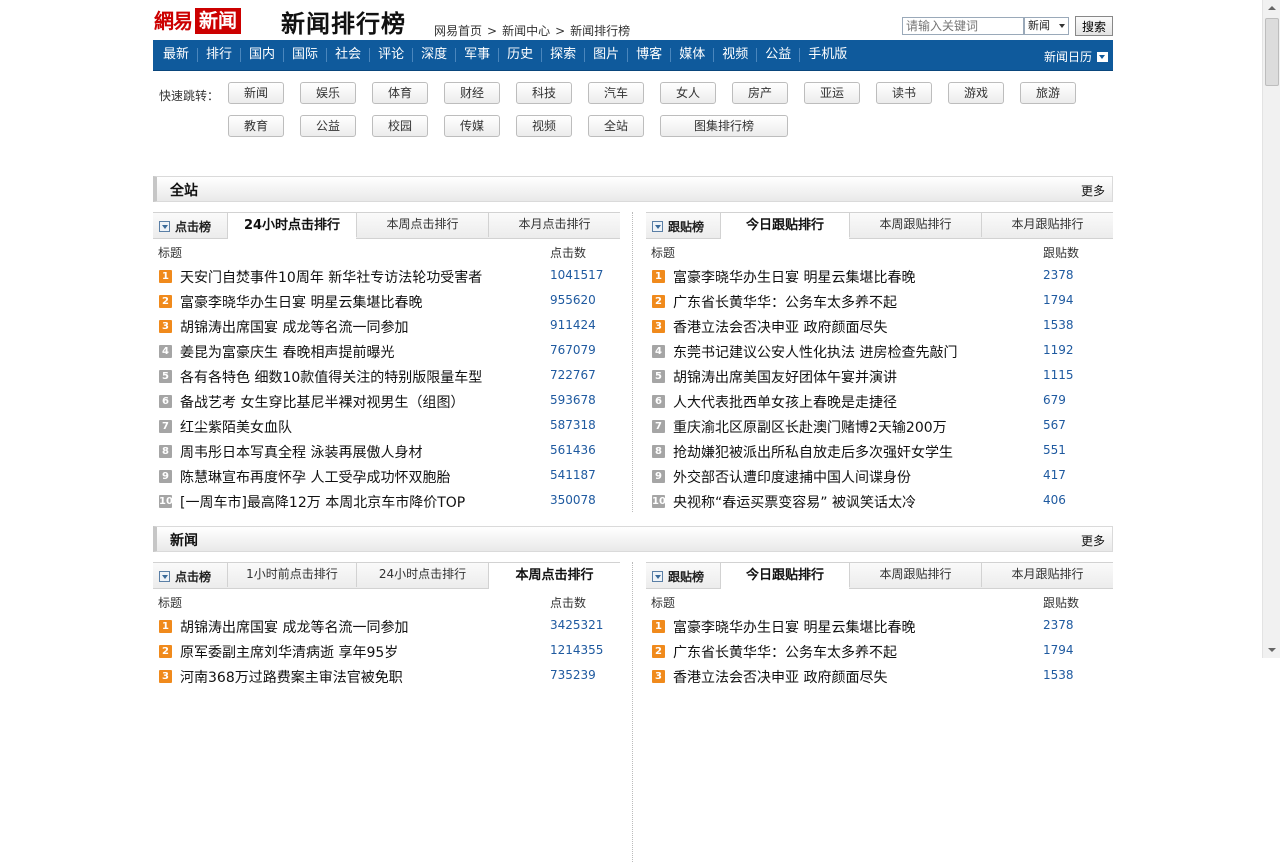 Image resolution: width=1280 pixels, height=862 pixels. What do you see at coordinates (1048, 93) in the screenshot?
I see `quick-jump-button: 旅游` at bounding box center [1048, 93].